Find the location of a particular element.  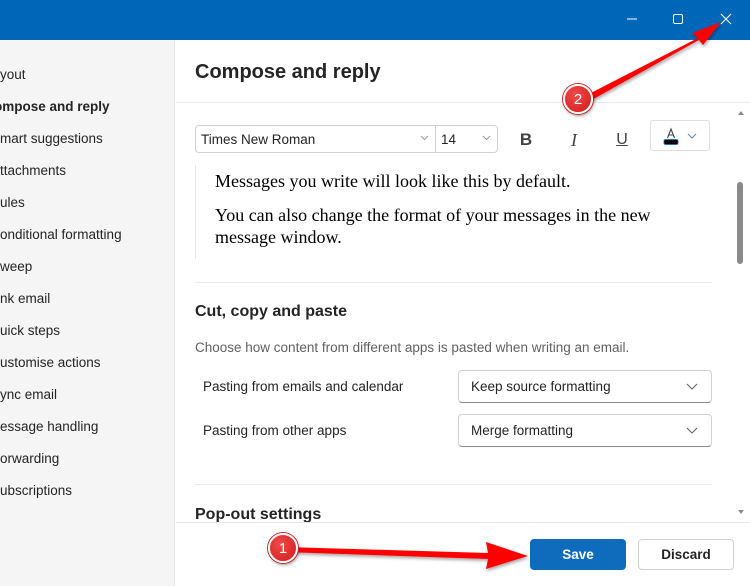

minimize-button is located at coordinates (632, 19).